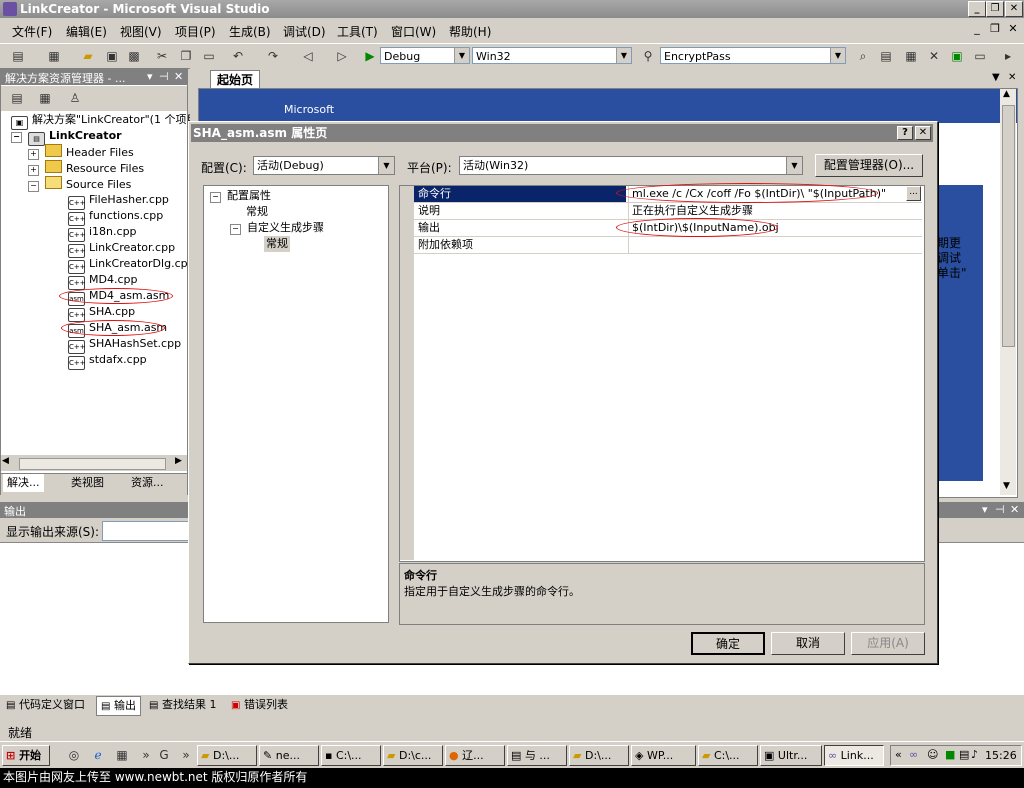 The width and height of the screenshot is (1024, 788). What do you see at coordinates (164, 755) in the screenshot?
I see `quicklaunch-google: G` at bounding box center [164, 755].